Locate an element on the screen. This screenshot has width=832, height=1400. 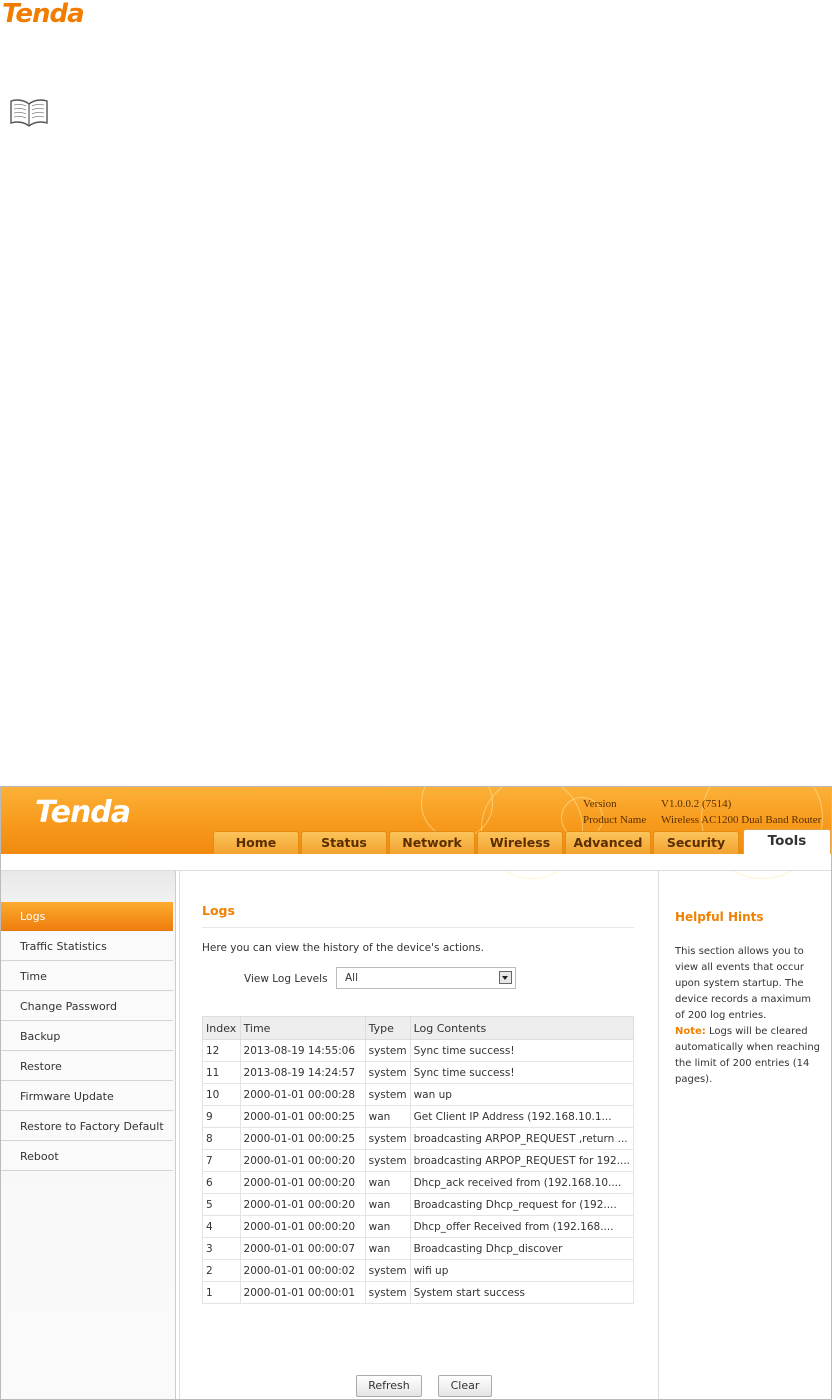
log-level-value: All is located at coordinates (352, 978).